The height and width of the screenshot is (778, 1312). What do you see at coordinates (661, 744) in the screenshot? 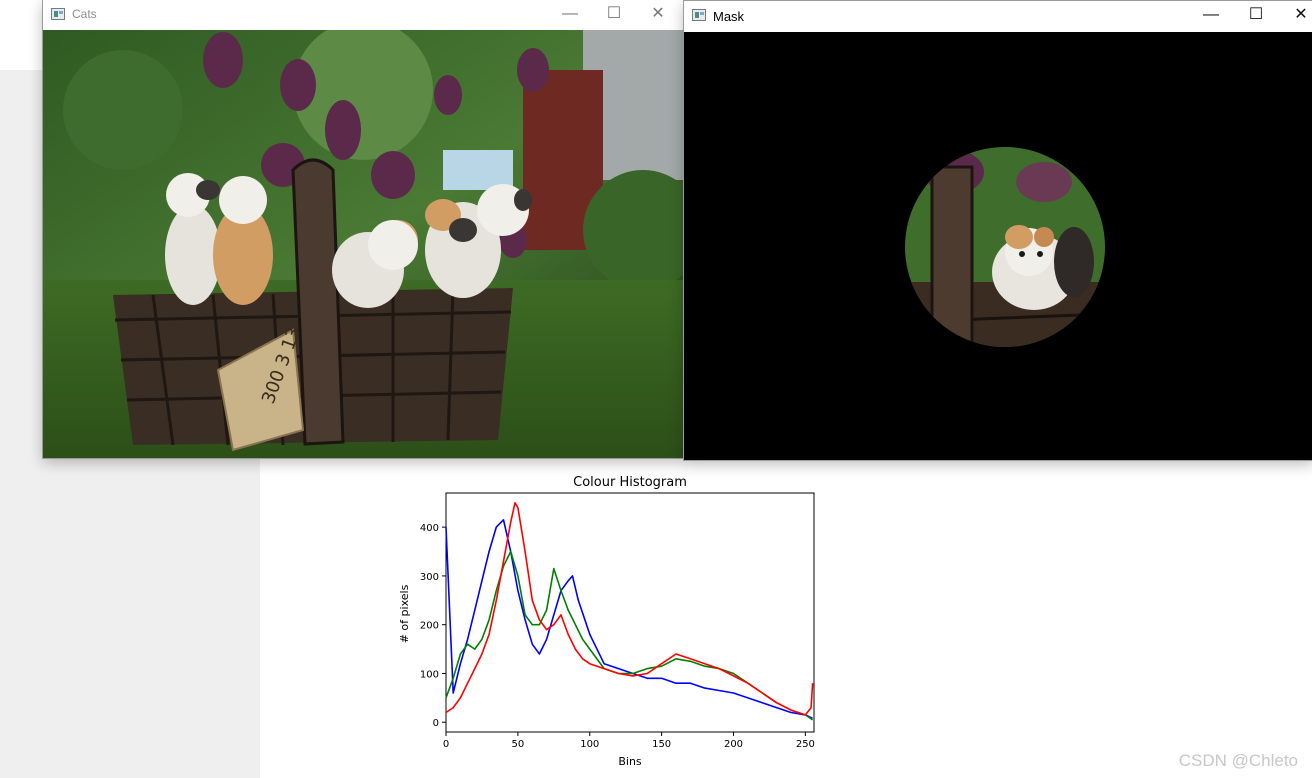
I see `x-tick-label: 150` at bounding box center [661, 744].